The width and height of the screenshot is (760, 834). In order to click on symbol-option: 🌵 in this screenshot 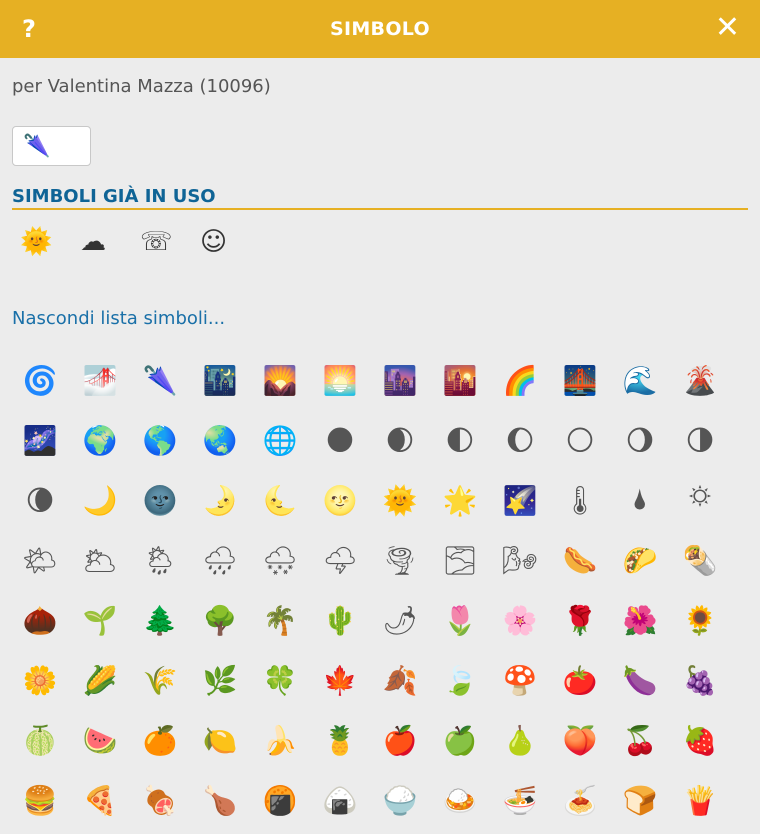, I will do `click(340, 620)`.